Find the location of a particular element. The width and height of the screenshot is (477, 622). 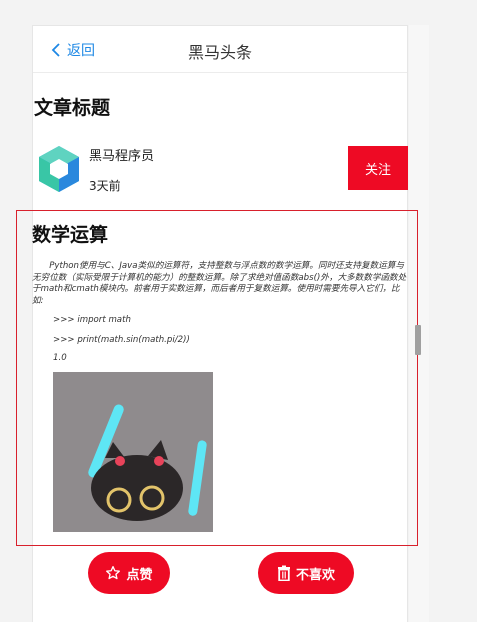

nav-bar: 返回 黑马头条 is located at coordinates (220, 49).